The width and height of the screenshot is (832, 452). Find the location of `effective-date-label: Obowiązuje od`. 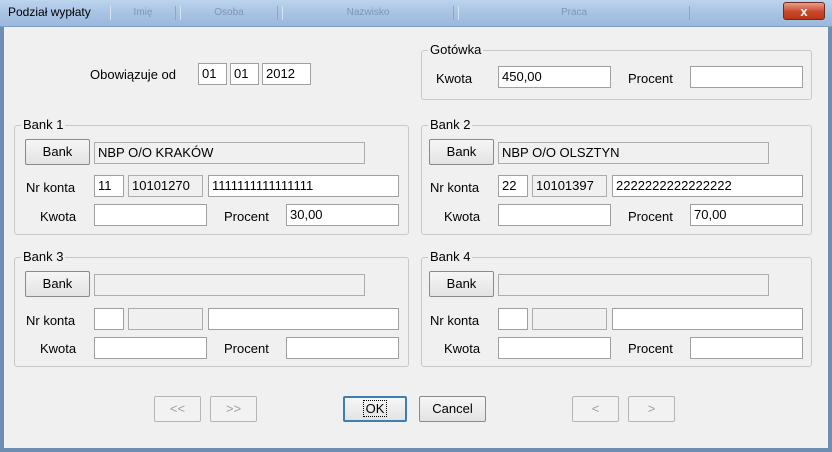

effective-date-label: Obowiązuje od is located at coordinates (133, 74).